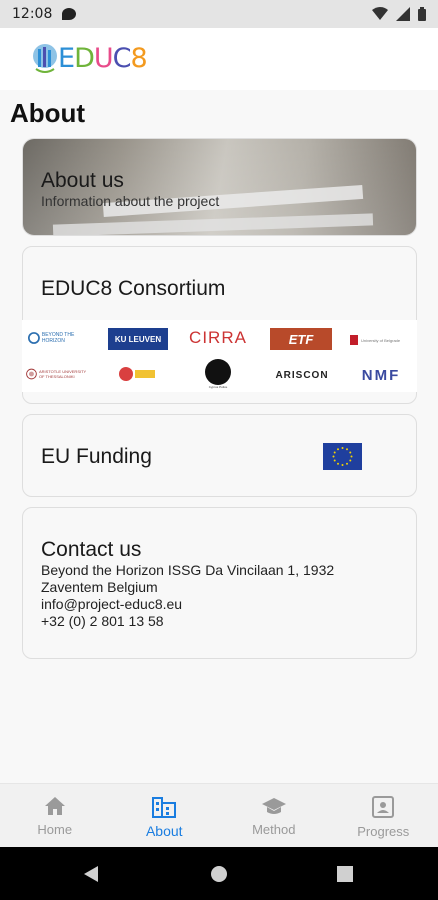 The image size is (438, 900). What do you see at coordinates (91, 549) in the screenshot?
I see `contact-title: Contact us` at bounding box center [91, 549].